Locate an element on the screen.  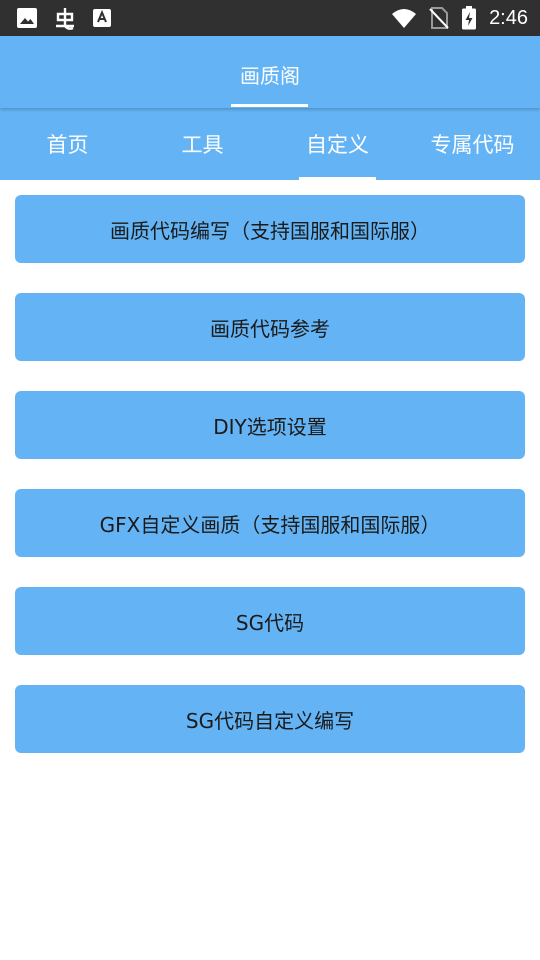
tab-tools: 工具 is located at coordinates (202, 144).